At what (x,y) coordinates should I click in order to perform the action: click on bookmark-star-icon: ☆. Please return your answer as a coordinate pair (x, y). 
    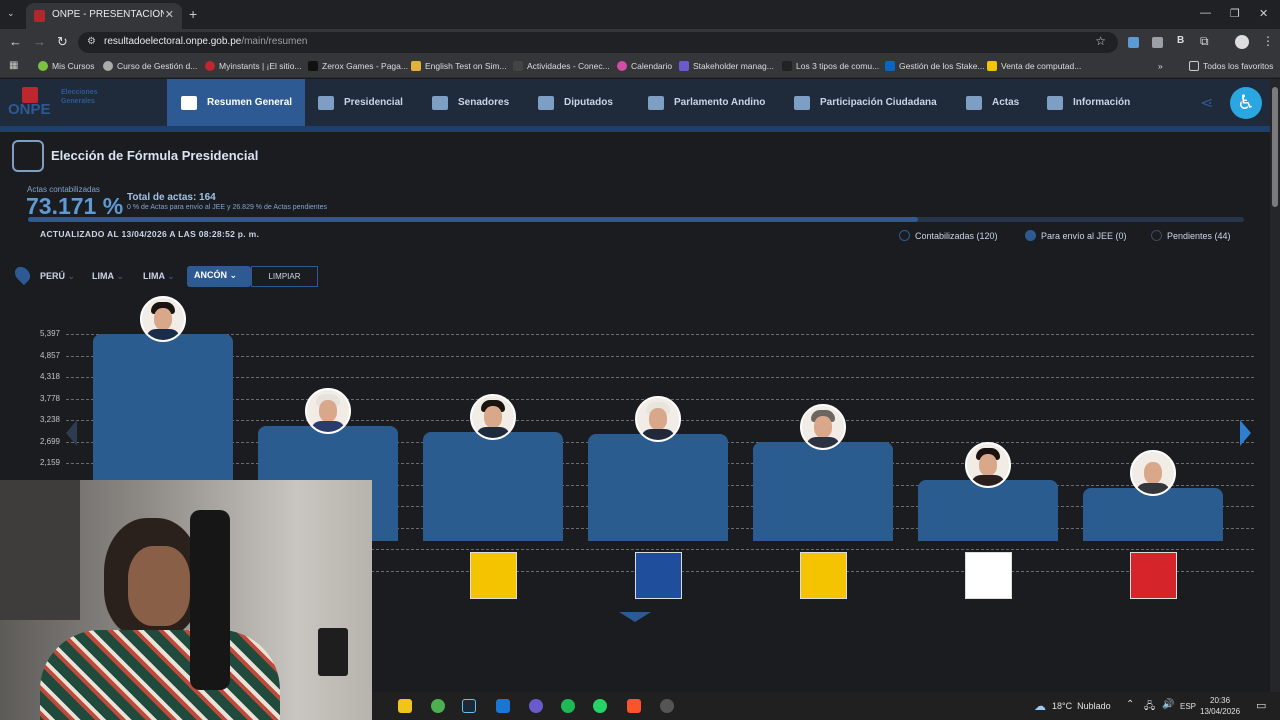
    Looking at the image, I should click on (1100, 41).